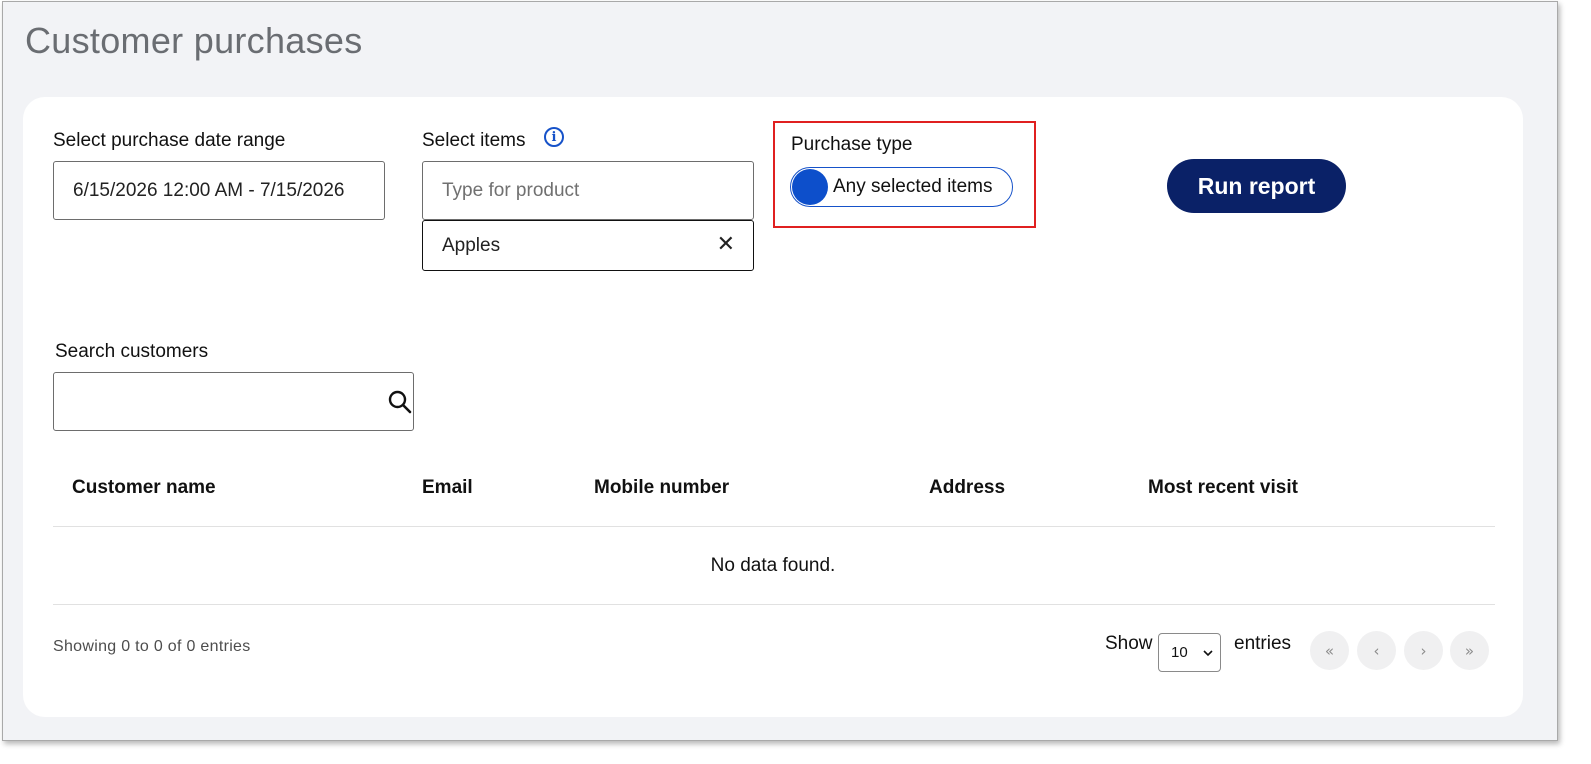 The height and width of the screenshot is (764, 1591). I want to click on table-bottom-divider, so click(774, 604).